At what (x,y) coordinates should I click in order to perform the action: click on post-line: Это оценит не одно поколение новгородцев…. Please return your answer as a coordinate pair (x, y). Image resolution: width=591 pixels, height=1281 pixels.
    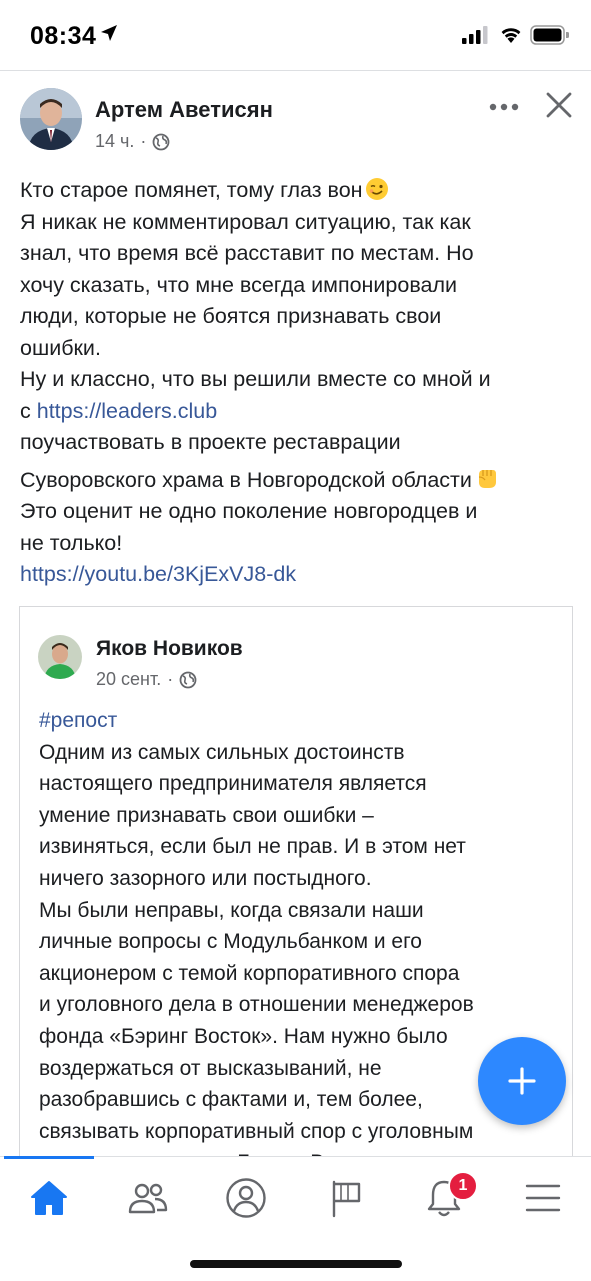
    Looking at the image, I should click on (249, 511).